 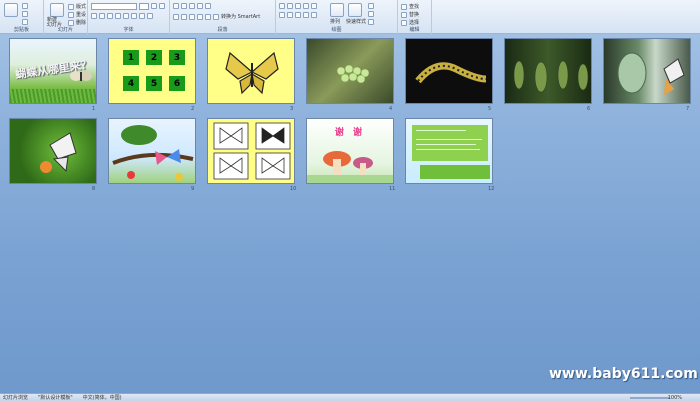 I want to click on spacing-icon, so click(x=134, y=16).